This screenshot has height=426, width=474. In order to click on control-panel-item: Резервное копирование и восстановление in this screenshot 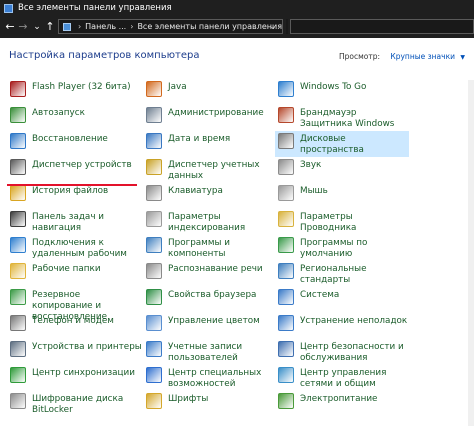, I will do `click(74, 304)`.